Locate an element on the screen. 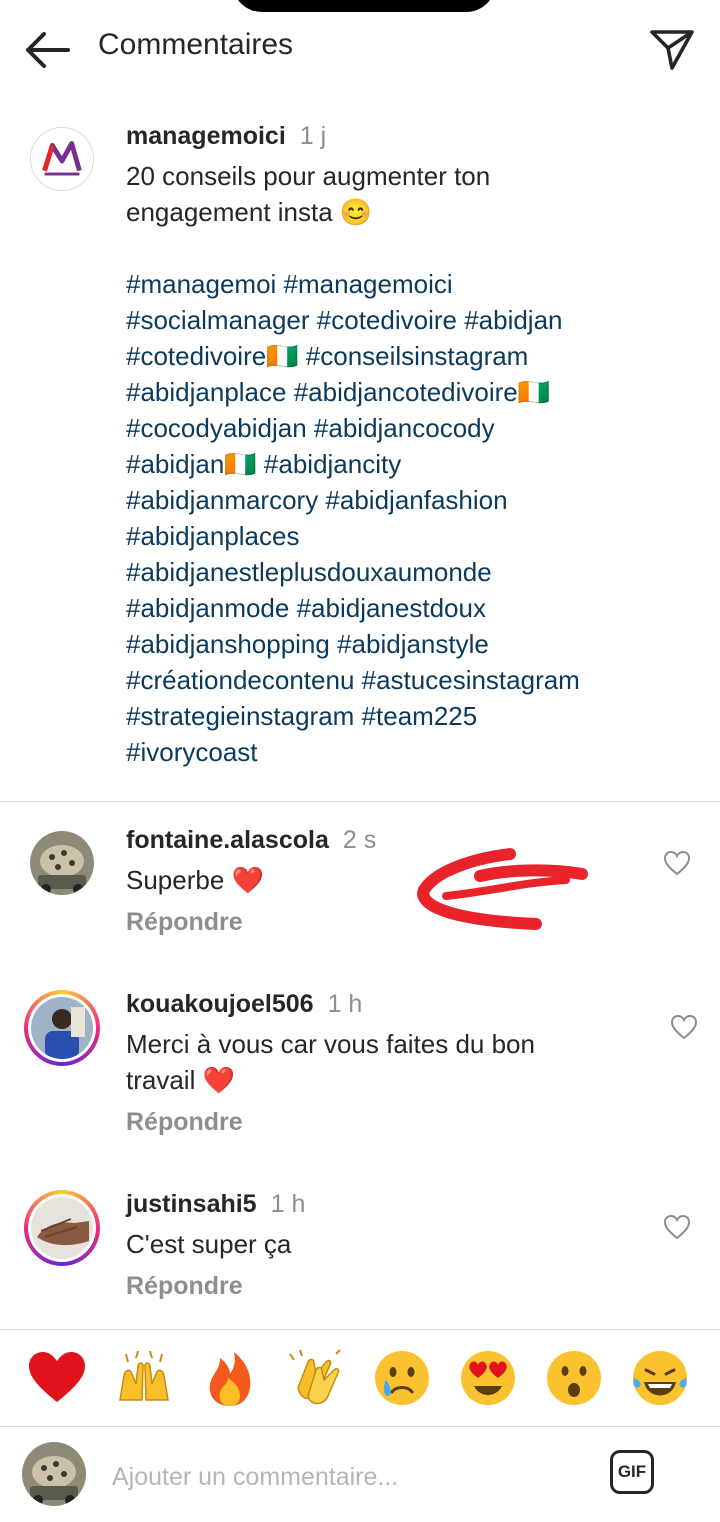  comment-composer: GIF is located at coordinates (360, 1474).